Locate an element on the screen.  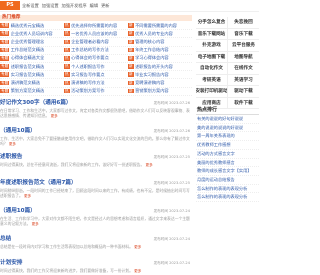
link-text: 精选优秀元宝精选 is located at coordinates (28, 26).